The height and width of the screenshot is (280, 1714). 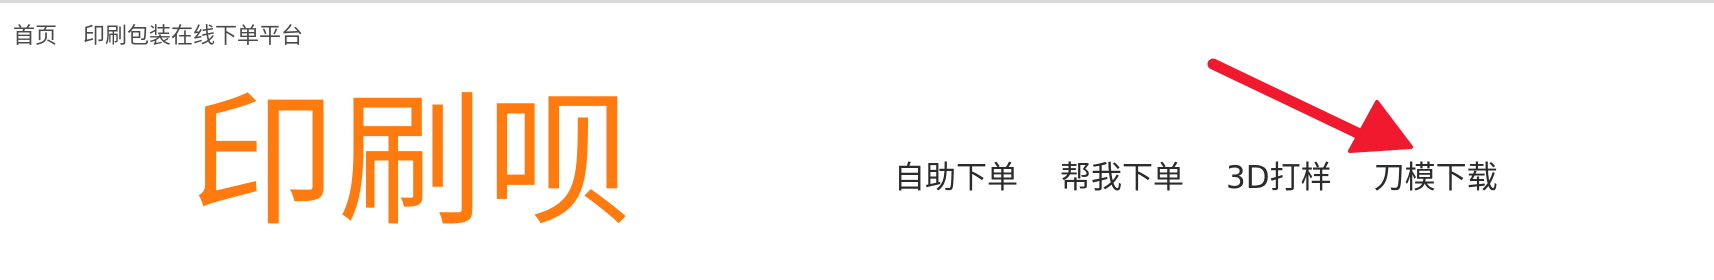 What do you see at coordinates (193, 37) in the screenshot?
I see `topbar-link-platform: 印刷包装在线下单平台` at bounding box center [193, 37].